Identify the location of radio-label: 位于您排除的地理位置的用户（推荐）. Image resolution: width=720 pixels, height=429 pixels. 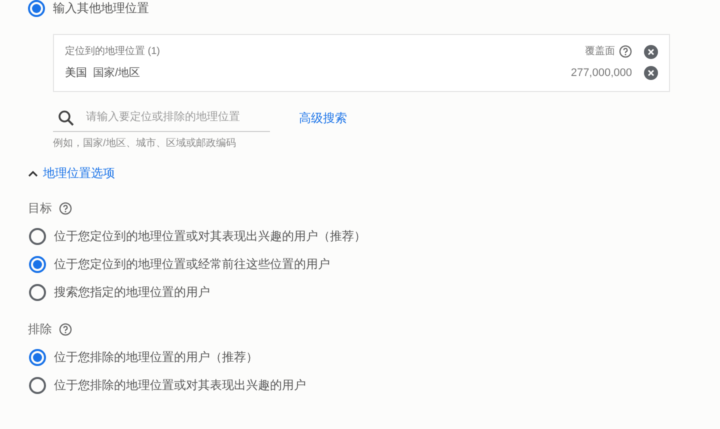
(156, 357).